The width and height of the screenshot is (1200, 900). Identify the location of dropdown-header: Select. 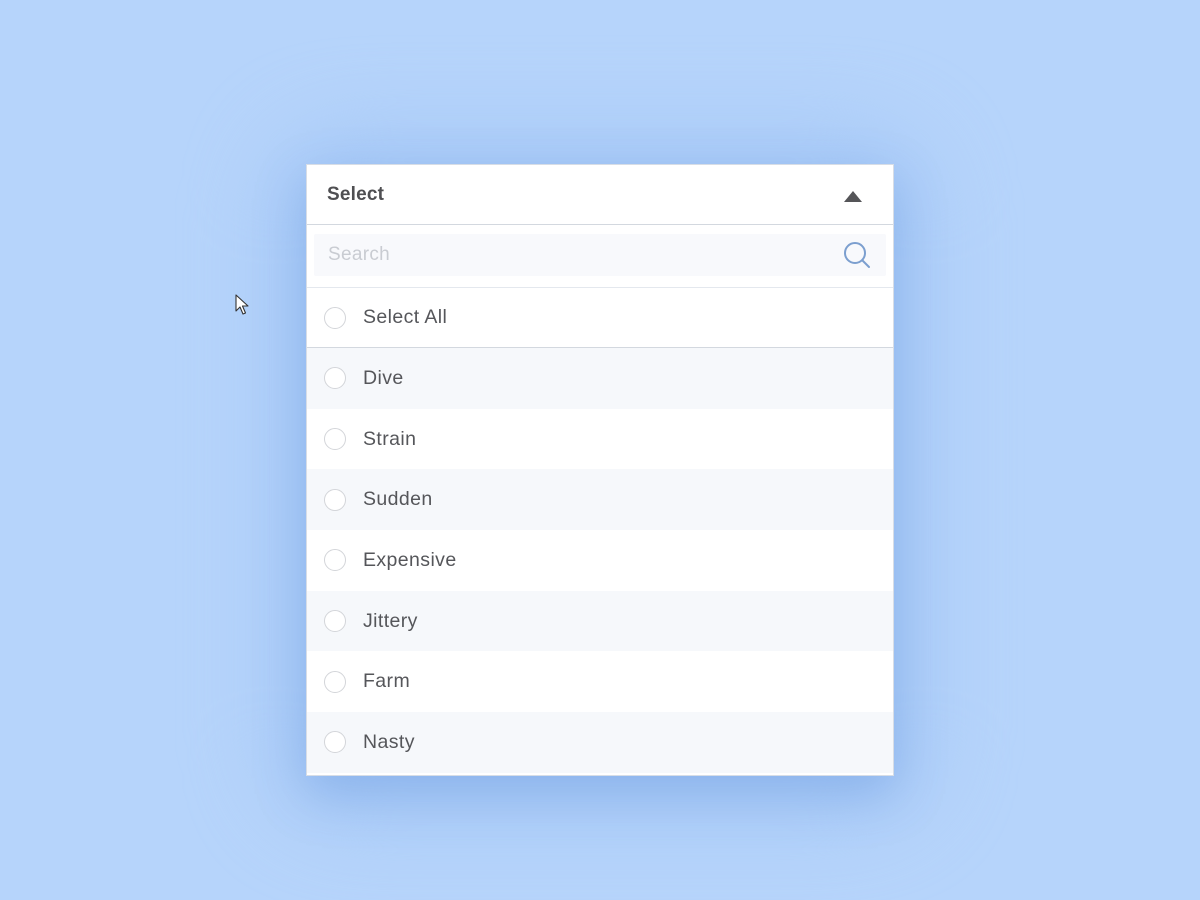
(600, 195).